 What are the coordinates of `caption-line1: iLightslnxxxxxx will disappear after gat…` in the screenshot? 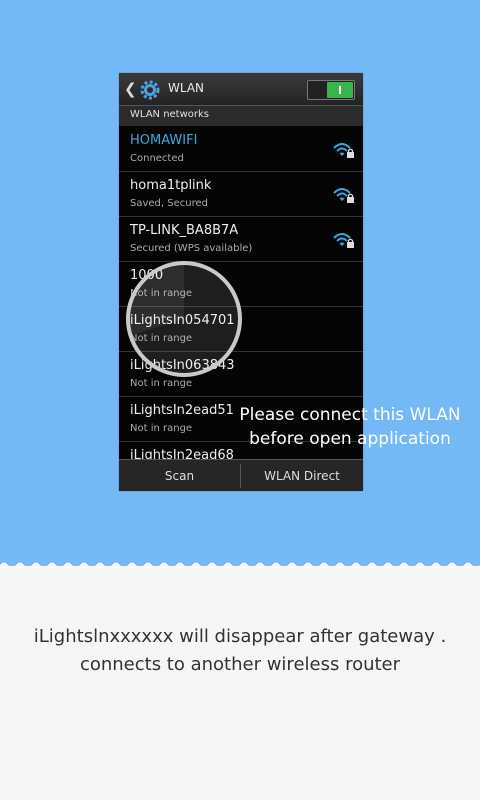 It's located at (240, 636).